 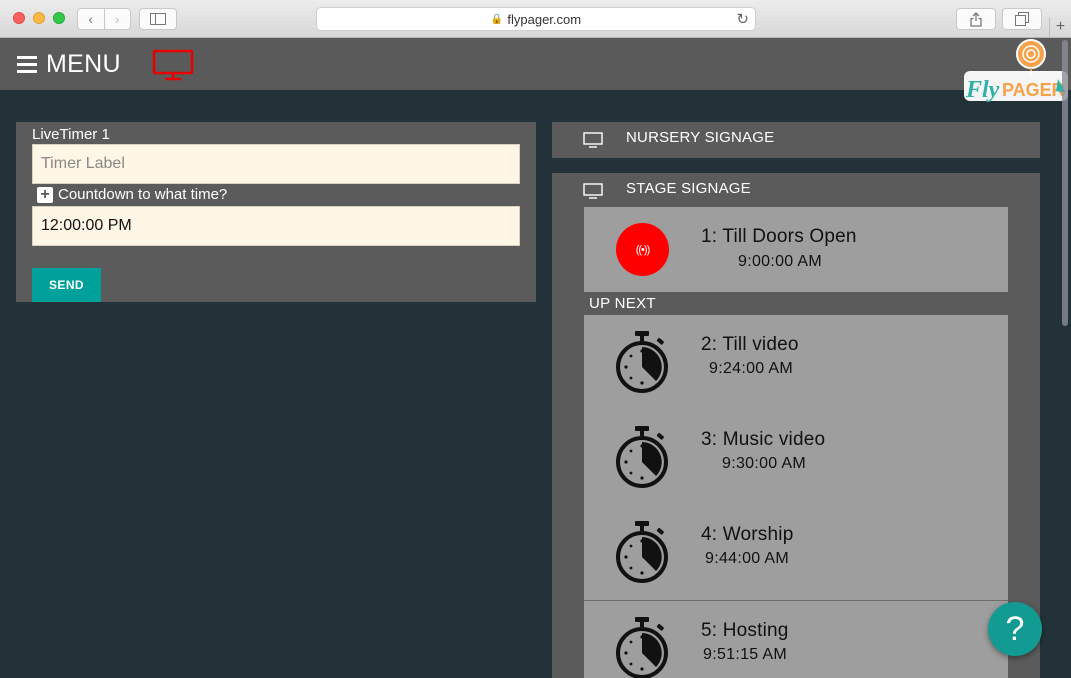 I want to click on timer-title: 2: Till video, so click(x=750, y=344).